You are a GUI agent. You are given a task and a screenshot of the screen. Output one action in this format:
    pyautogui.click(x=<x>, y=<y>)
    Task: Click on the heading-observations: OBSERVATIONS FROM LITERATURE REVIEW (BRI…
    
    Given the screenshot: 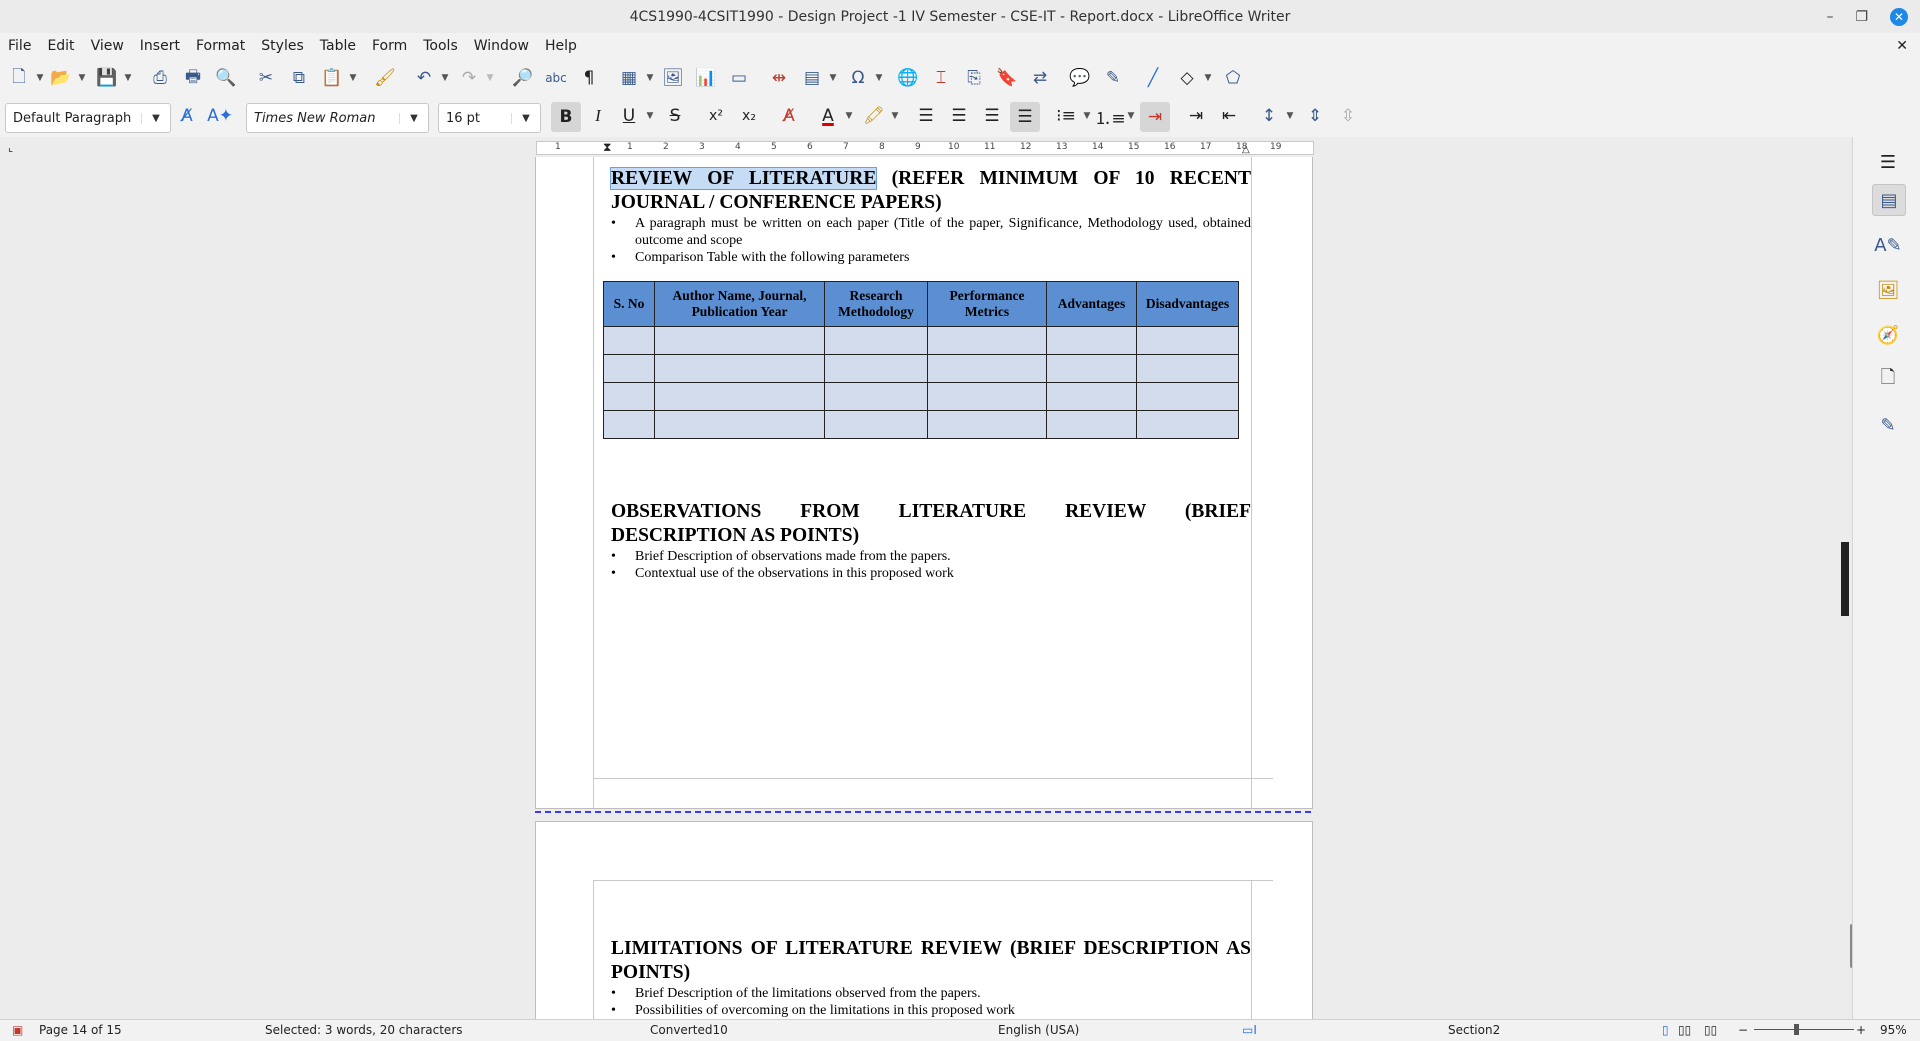 What is the action you would take?
    pyautogui.click(x=931, y=524)
    